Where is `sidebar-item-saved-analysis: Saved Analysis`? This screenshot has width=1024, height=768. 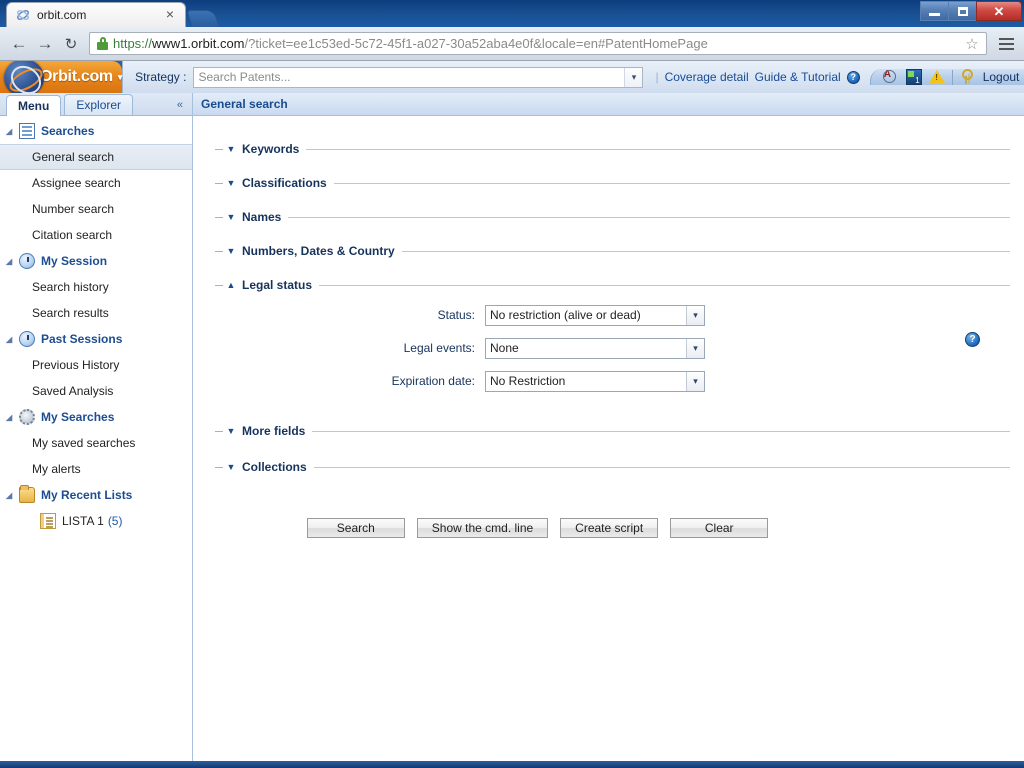
sidebar-item-saved-analysis: Saved Analysis is located at coordinates (96, 391).